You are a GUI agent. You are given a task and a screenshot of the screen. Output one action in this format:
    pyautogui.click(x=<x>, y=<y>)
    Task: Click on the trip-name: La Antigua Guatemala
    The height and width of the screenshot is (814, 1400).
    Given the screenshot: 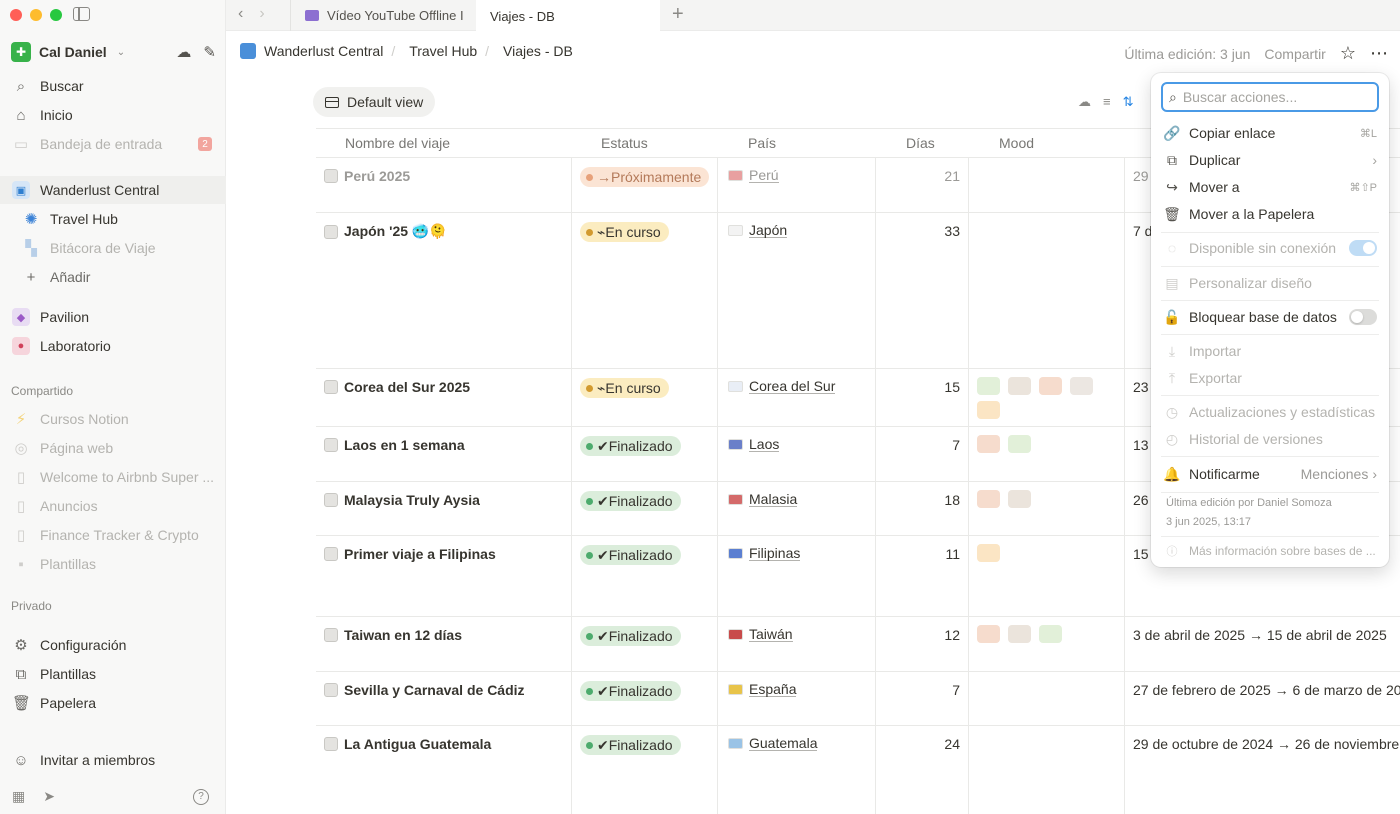 What is the action you would take?
    pyautogui.click(x=417, y=744)
    